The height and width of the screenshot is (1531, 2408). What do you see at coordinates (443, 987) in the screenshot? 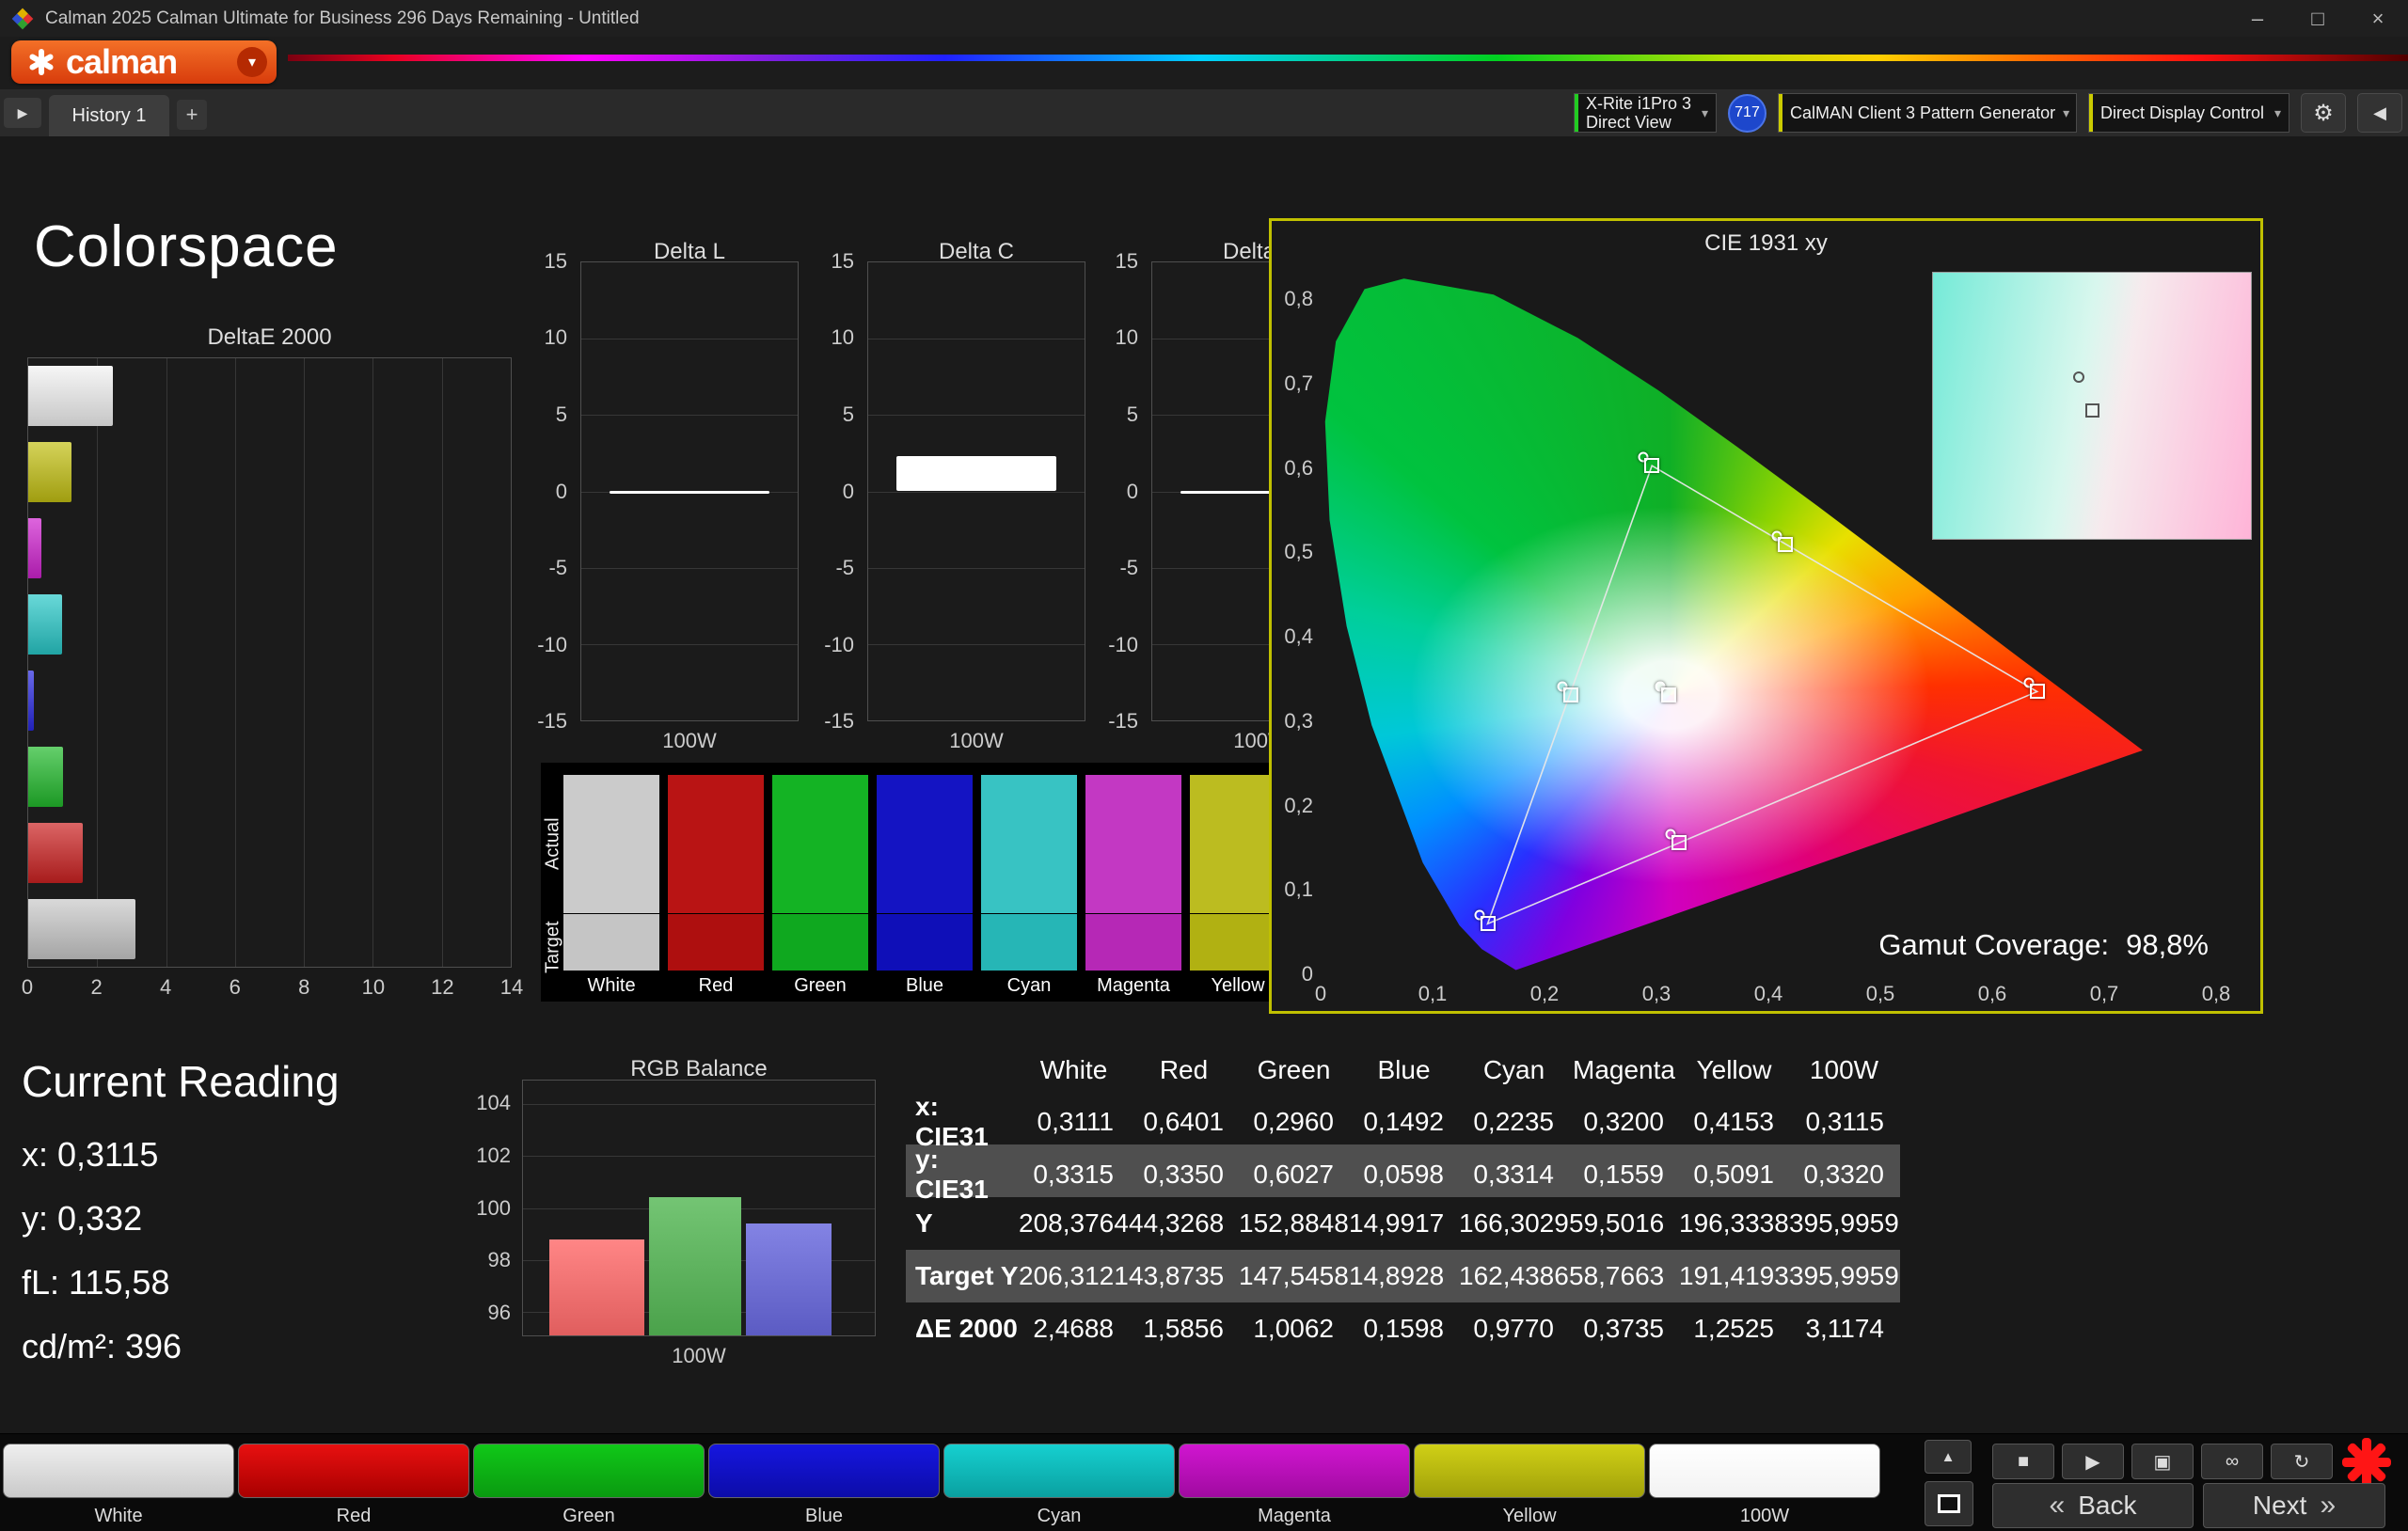
I see `axis-tick-label: 12` at bounding box center [443, 987].